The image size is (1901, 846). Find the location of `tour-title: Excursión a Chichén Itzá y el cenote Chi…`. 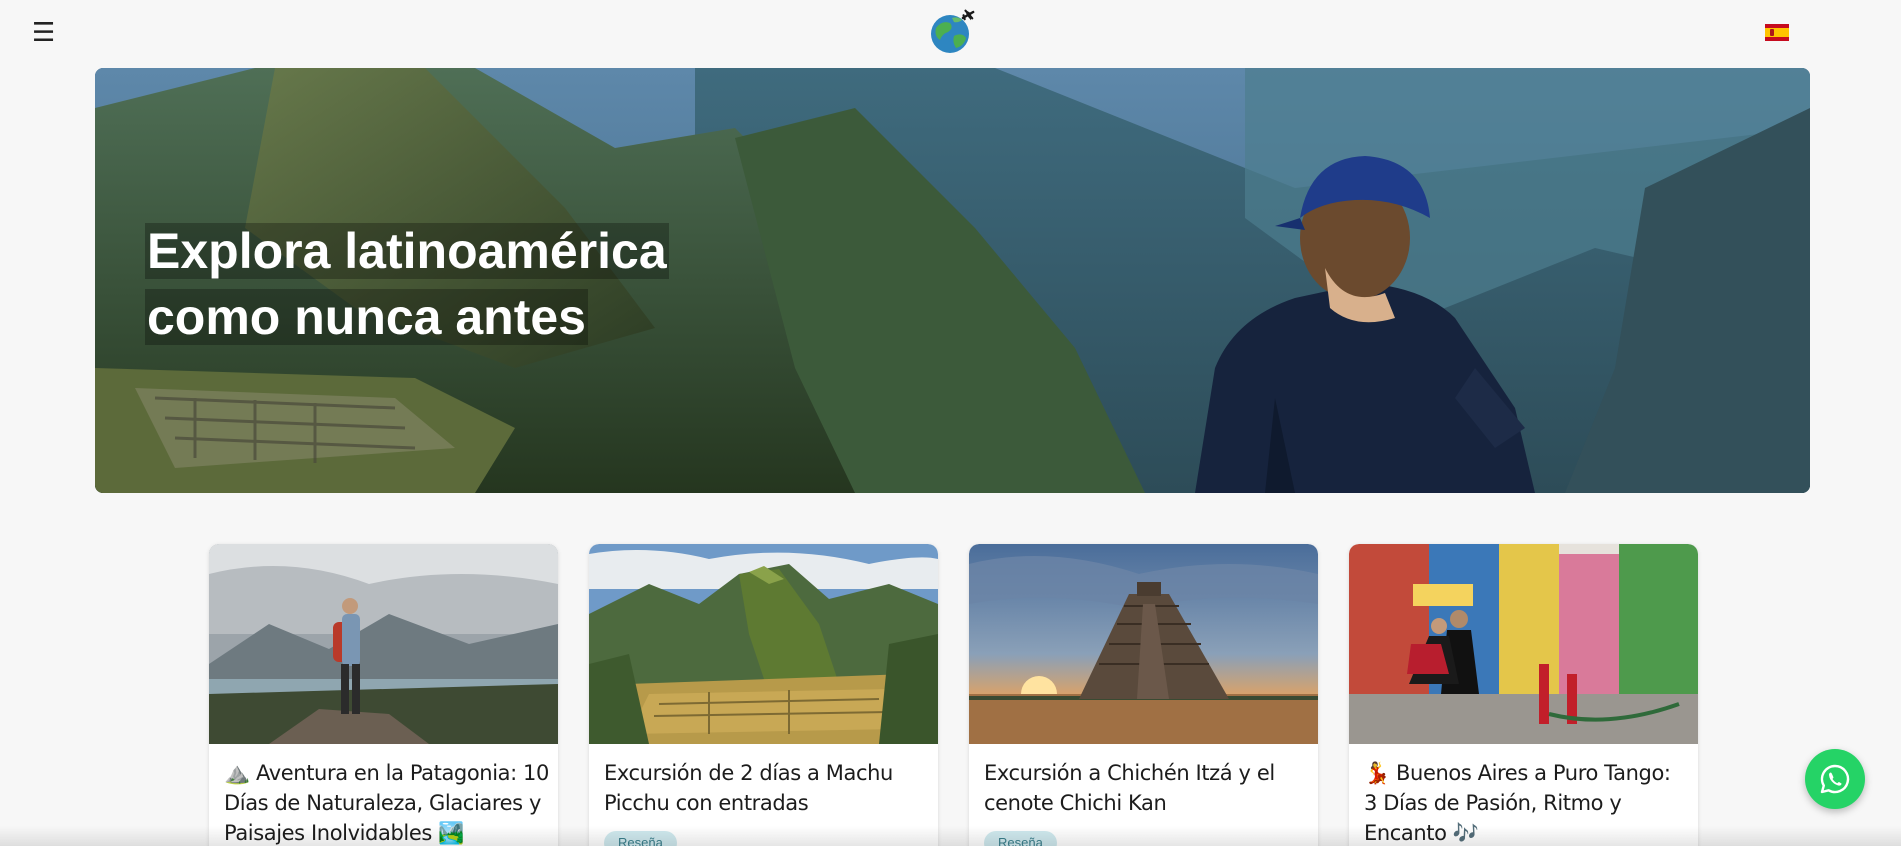

tour-title: Excursión a Chichén Itzá y el cenote Chi… is located at coordinates (1146, 788).